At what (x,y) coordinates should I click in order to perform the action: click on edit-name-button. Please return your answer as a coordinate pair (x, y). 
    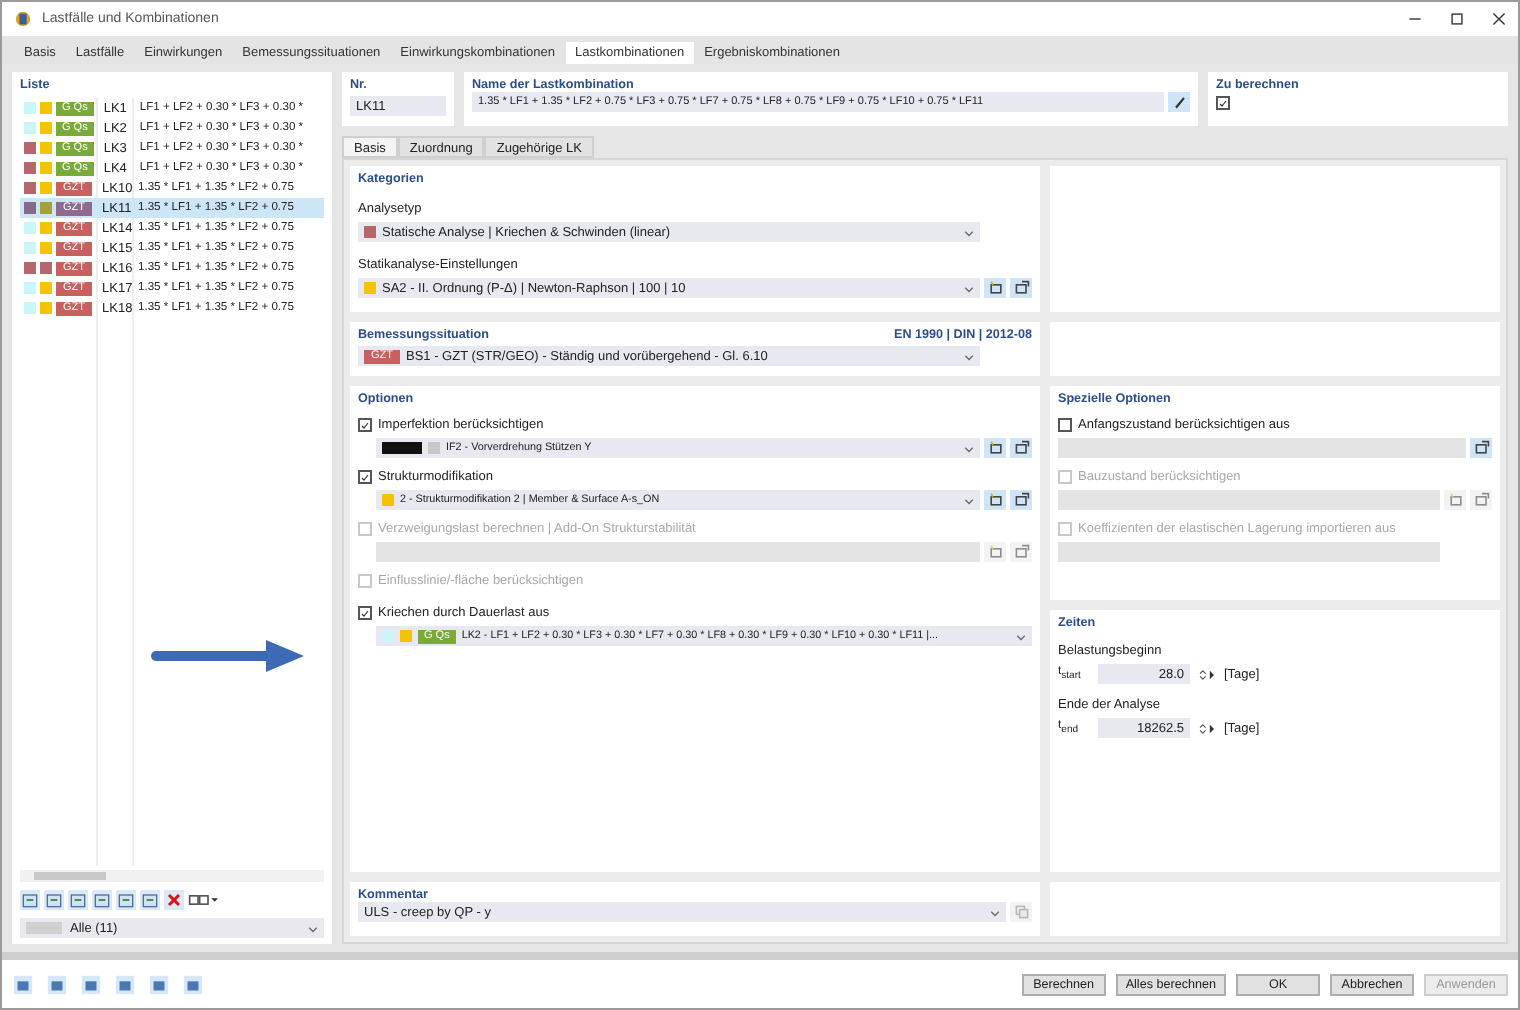
    Looking at the image, I should click on (1179, 102).